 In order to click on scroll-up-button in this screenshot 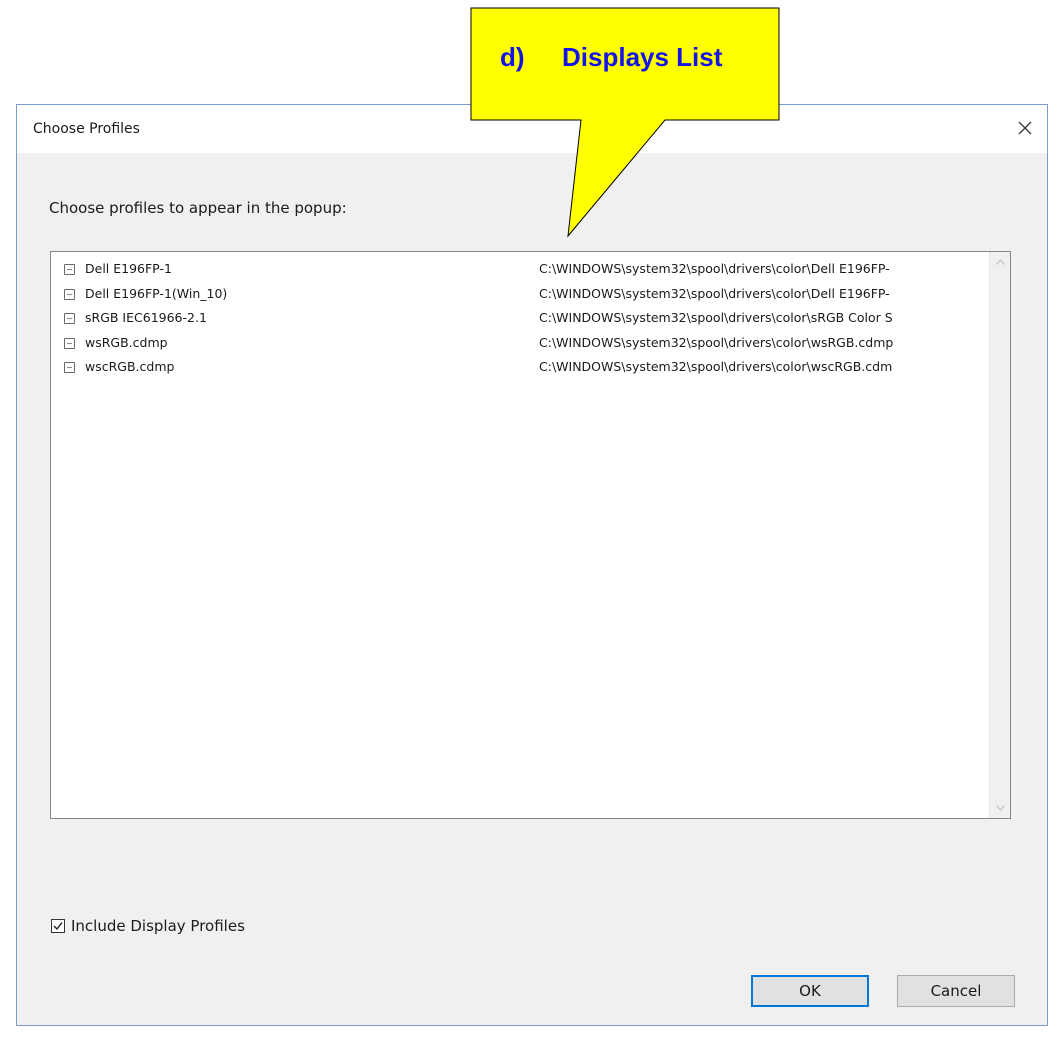, I will do `click(1000, 262)`.